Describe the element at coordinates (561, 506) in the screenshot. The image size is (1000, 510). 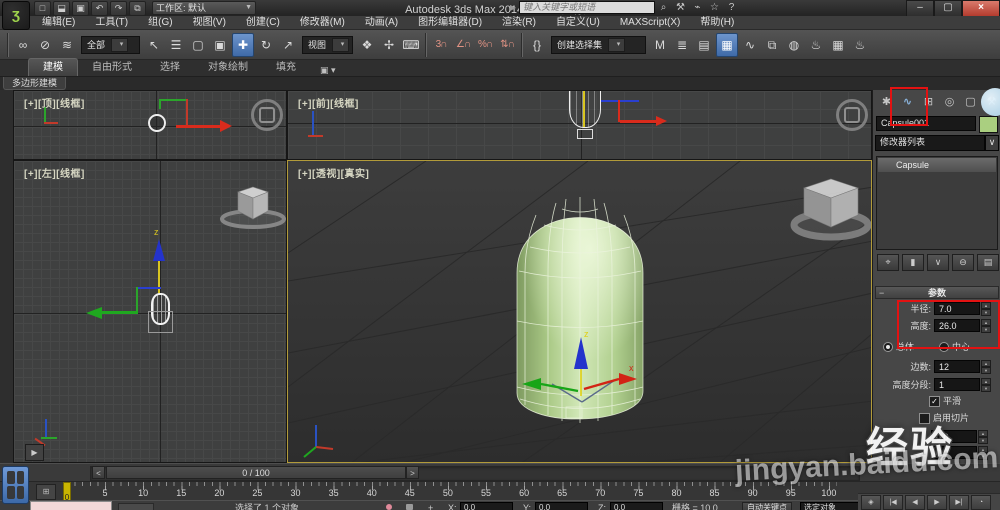
I see `y-coordinate-field: 0.0` at that location.